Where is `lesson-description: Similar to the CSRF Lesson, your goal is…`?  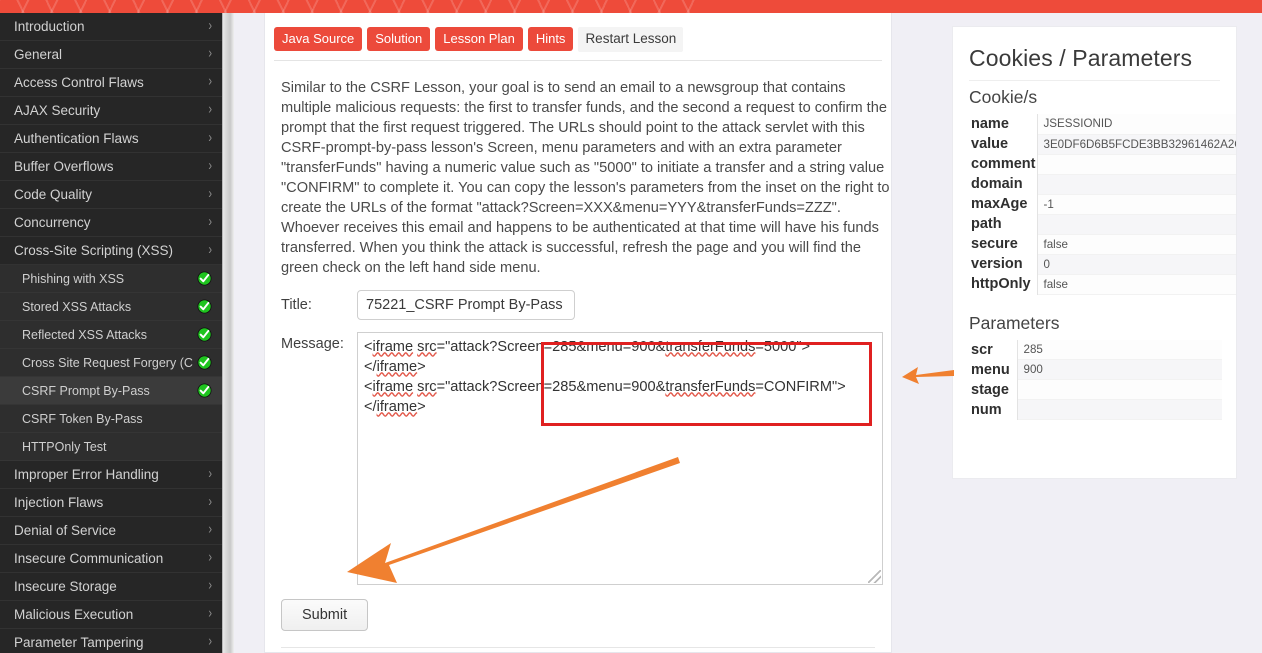
lesson-description: Similar to the CSRF Lesson, your goal is… is located at coordinates (585, 177).